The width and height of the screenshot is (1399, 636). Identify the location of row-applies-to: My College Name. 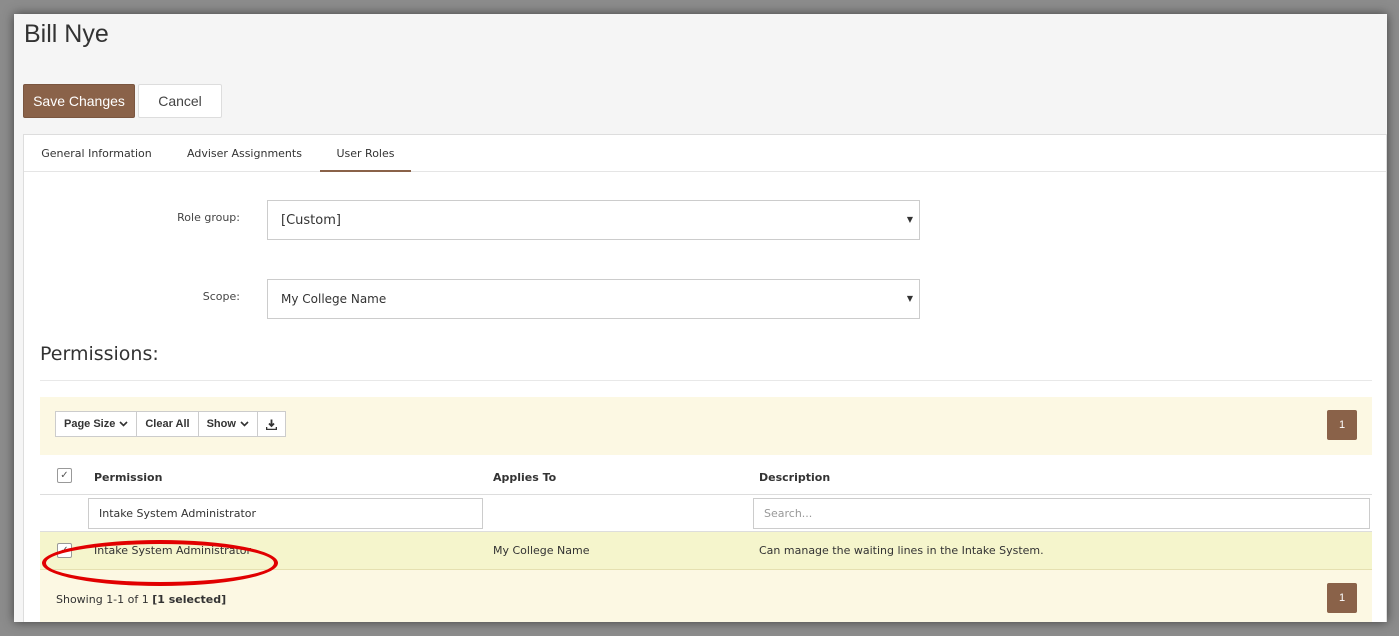
(541, 550).